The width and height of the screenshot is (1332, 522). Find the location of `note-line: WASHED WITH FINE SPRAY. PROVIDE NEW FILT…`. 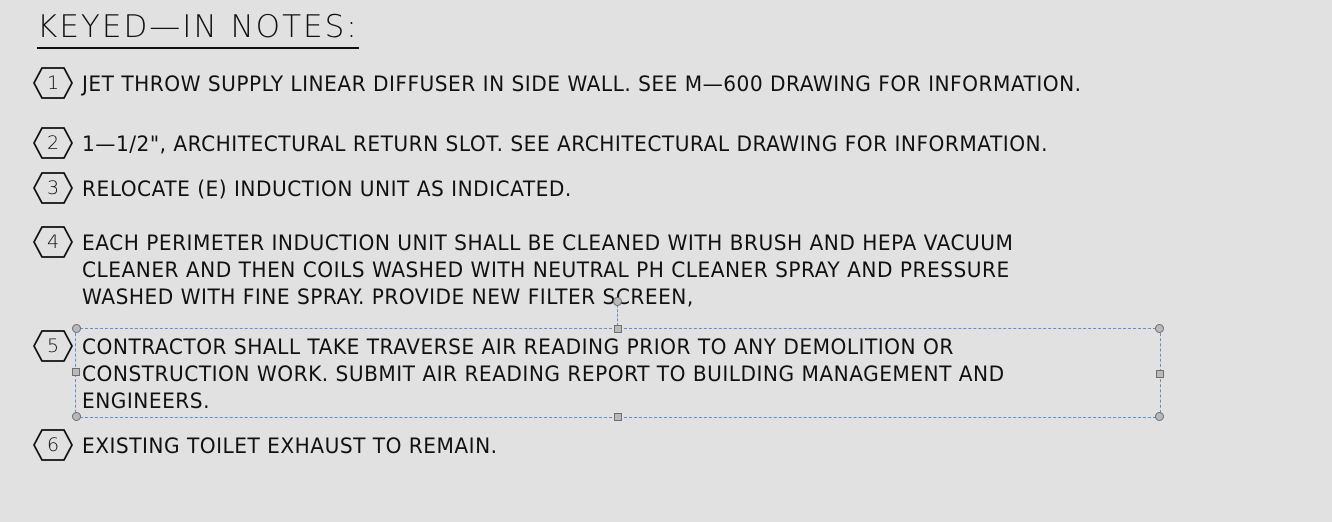

note-line: WASHED WITH FINE SPRAY. PROVIDE NEW FILT… is located at coordinates (388, 297).